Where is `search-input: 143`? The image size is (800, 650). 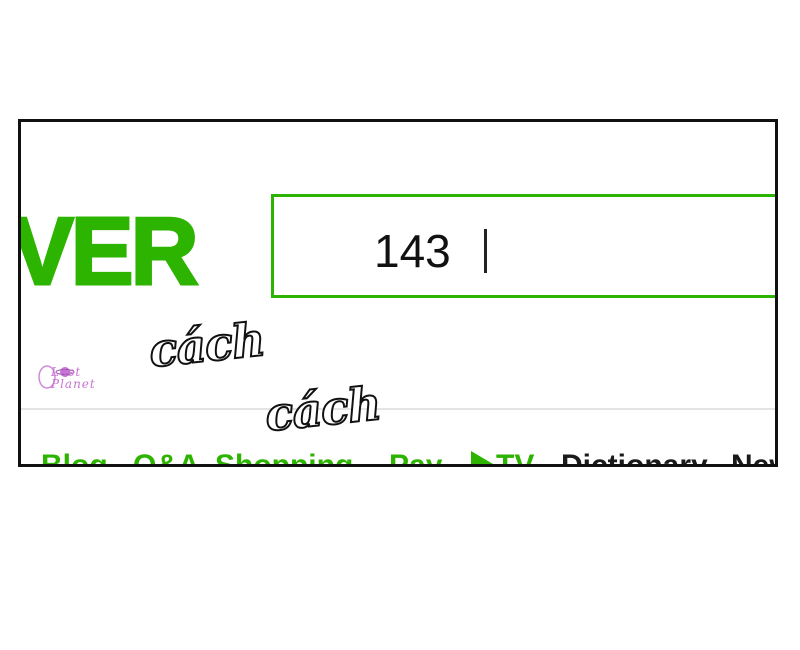
search-input: 143 is located at coordinates (523, 246).